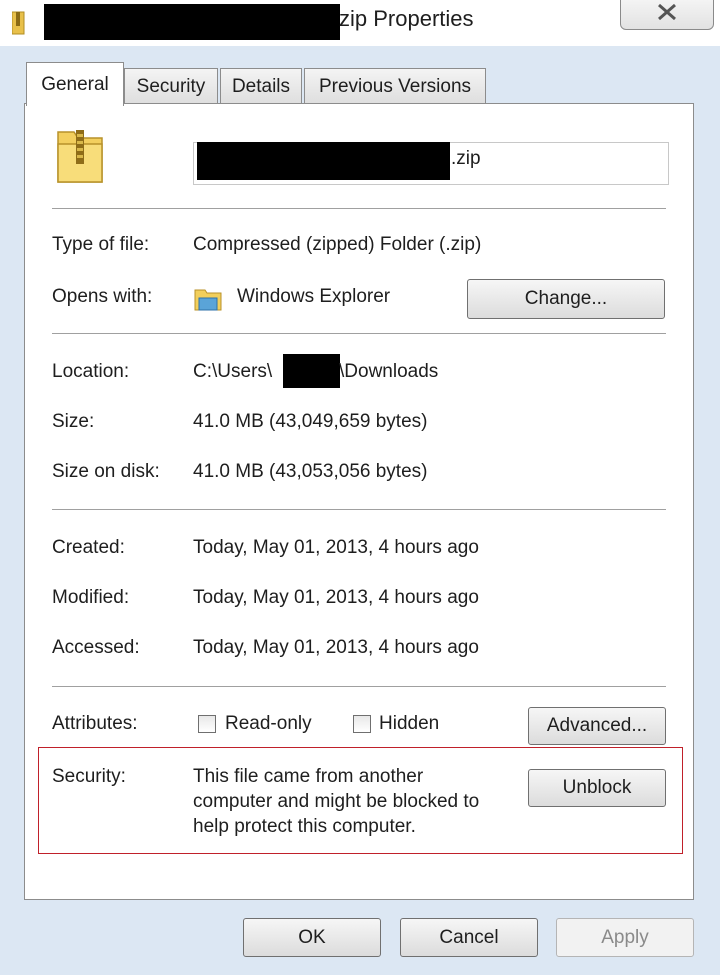  I want to click on security-label: Security:, so click(89, 776).